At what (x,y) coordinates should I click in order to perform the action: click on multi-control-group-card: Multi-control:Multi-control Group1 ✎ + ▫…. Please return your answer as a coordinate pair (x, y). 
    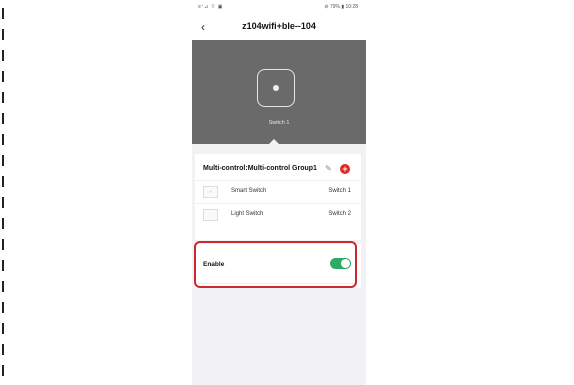
    Looking at the image, I should click on (278, 197).